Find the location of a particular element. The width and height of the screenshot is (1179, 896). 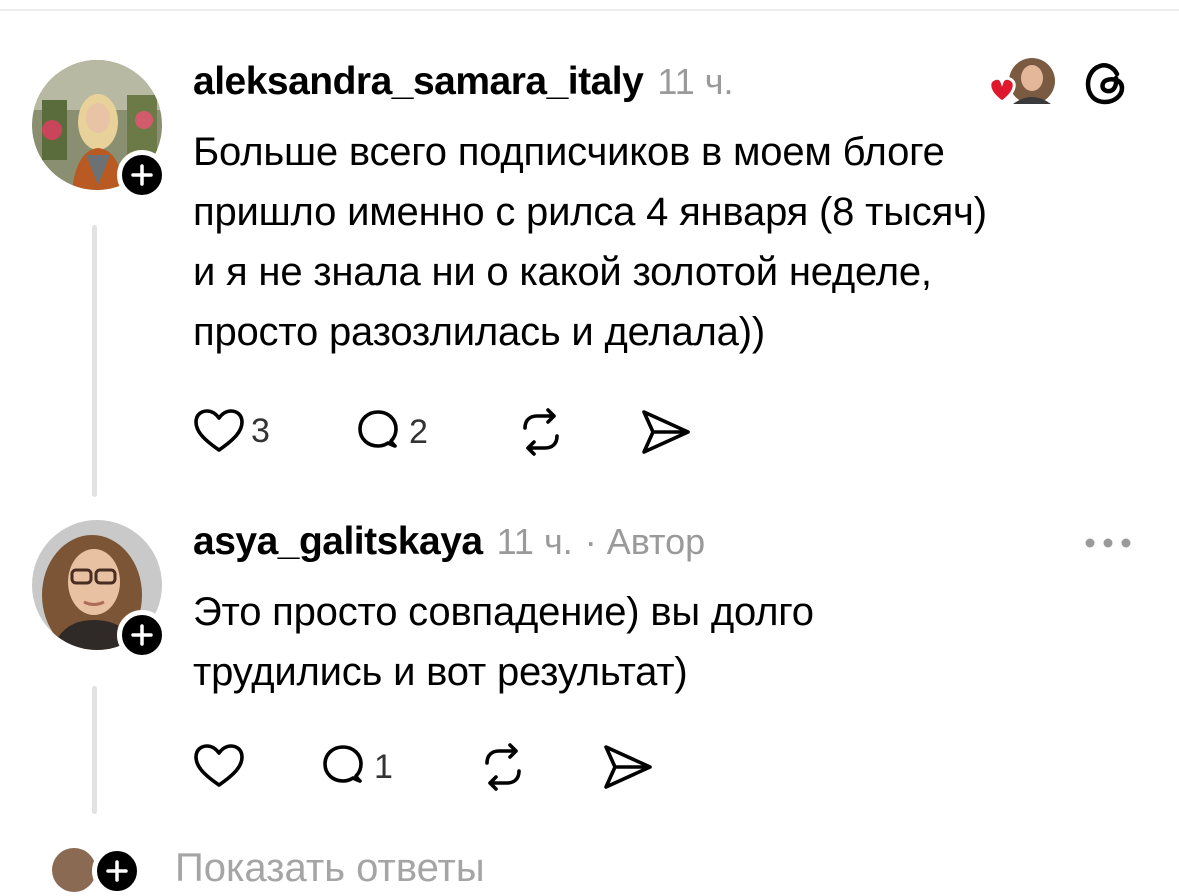

show-replies-link: Показать ответы is located at coordinates (330, 868).